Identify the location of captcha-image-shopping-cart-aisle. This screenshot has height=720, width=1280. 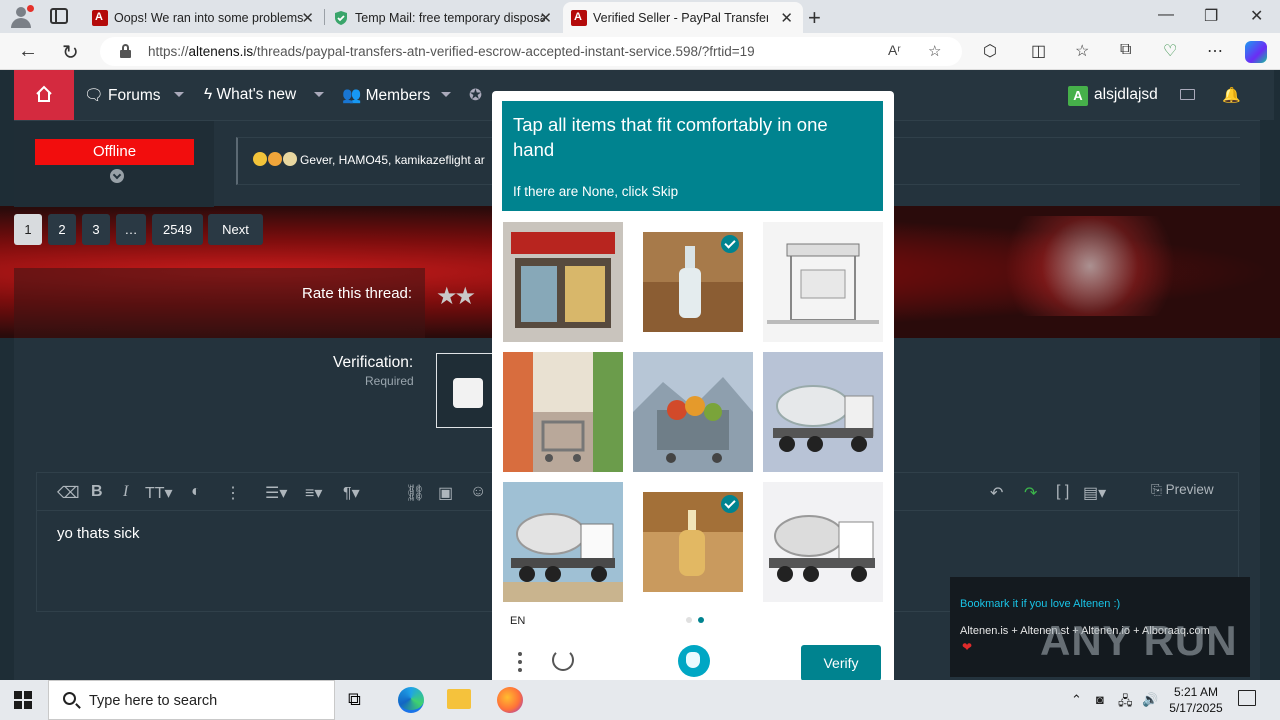
(563, 412).